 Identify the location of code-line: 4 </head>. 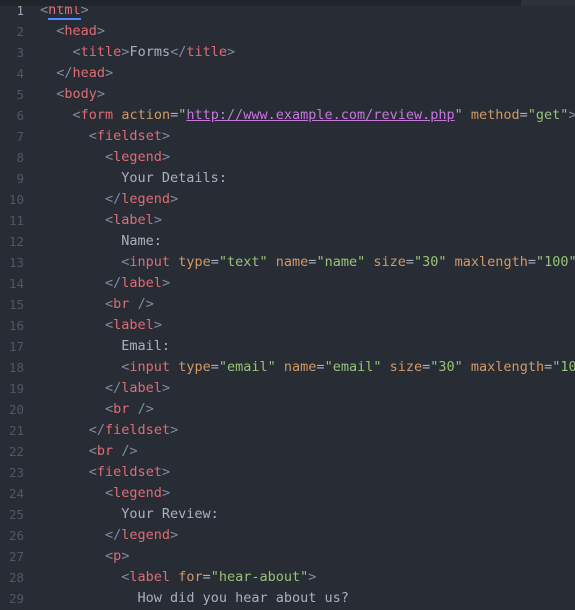
(287, 73).